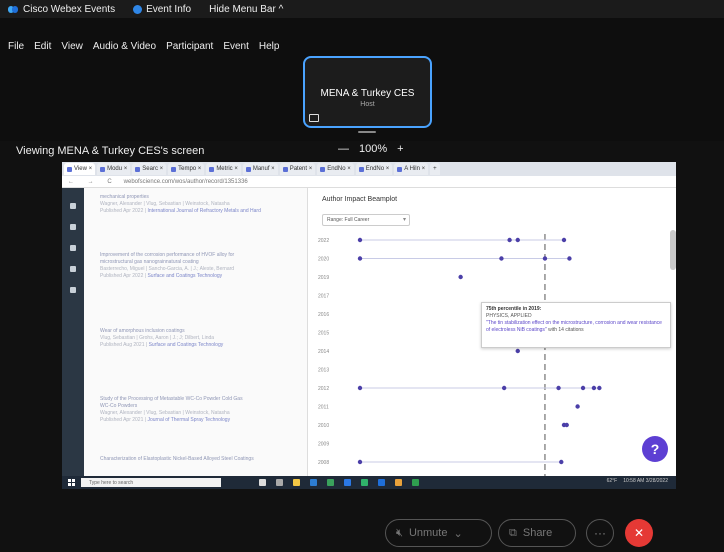 The width and height of the screenshot is (724, 552). I want to click on browser-tab: Patent ×, so click(297, 169).